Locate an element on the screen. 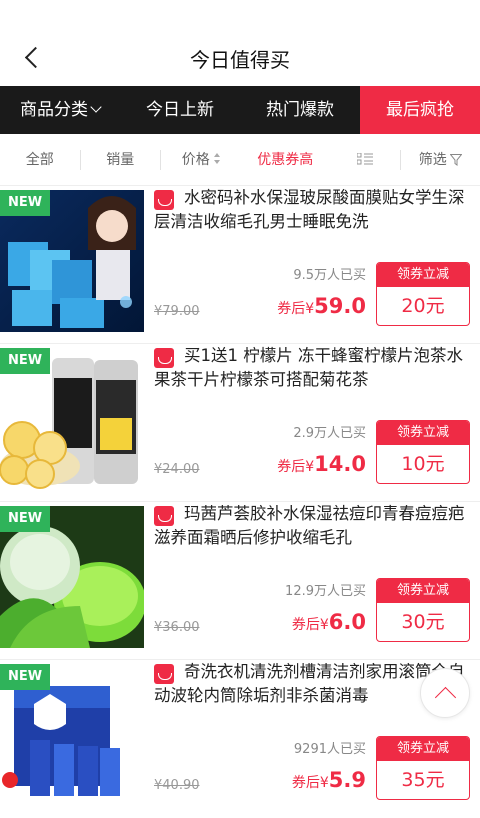 Image resolution: width=480 pixels, height=818 pixels. original-price: ¥36.00 is located at coordinates (177, 627).